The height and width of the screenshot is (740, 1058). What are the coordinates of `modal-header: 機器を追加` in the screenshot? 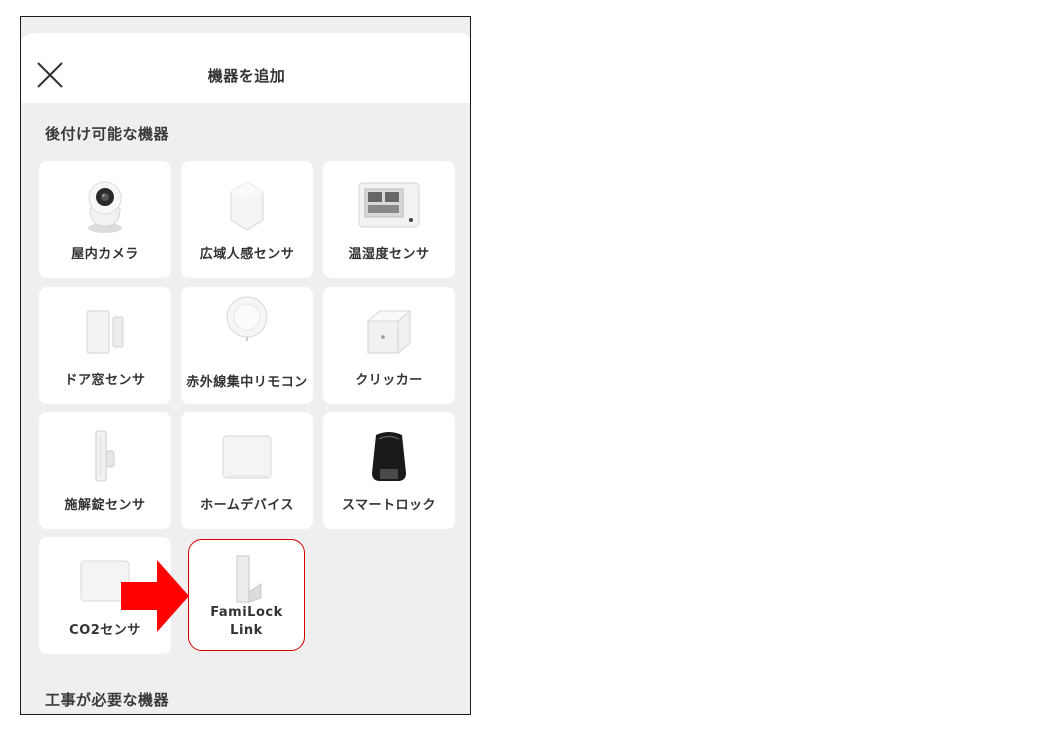 It's located at (245, 68).